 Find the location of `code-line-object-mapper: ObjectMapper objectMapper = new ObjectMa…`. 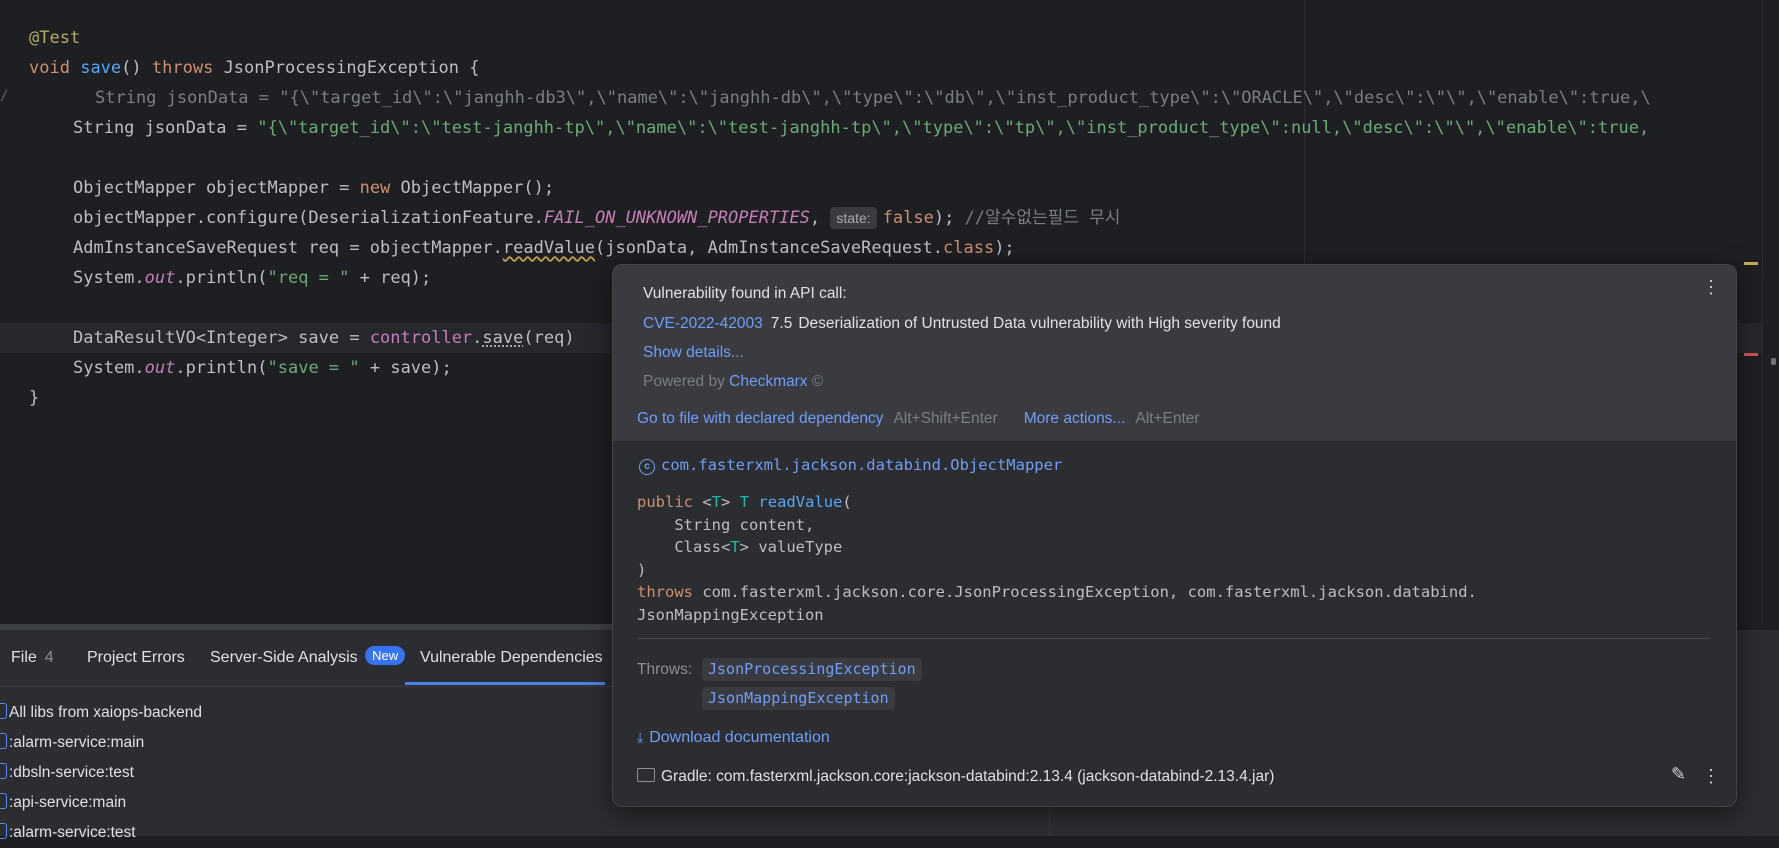

code-line-object-mapper: ObjectMapper objectMapper = new ObjectMa… is located at coordinates (314, 188).